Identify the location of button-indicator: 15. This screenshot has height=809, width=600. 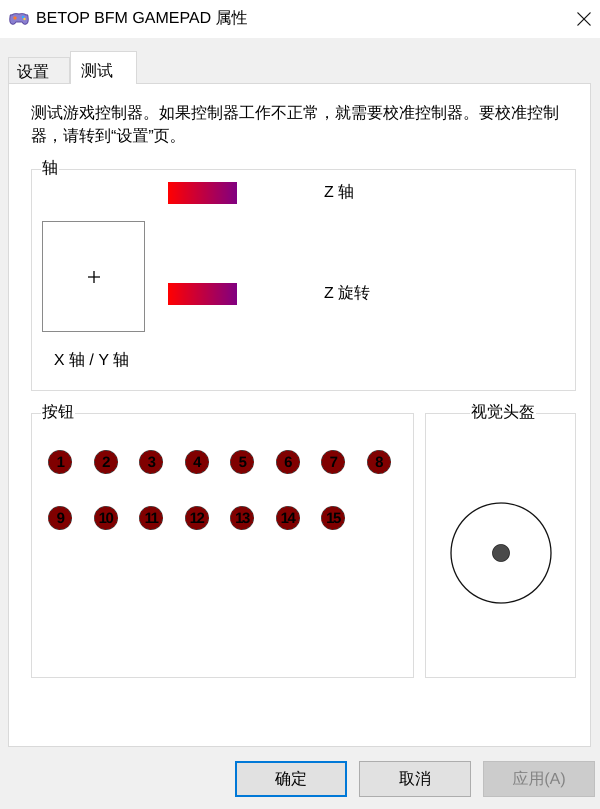
(333, 518).